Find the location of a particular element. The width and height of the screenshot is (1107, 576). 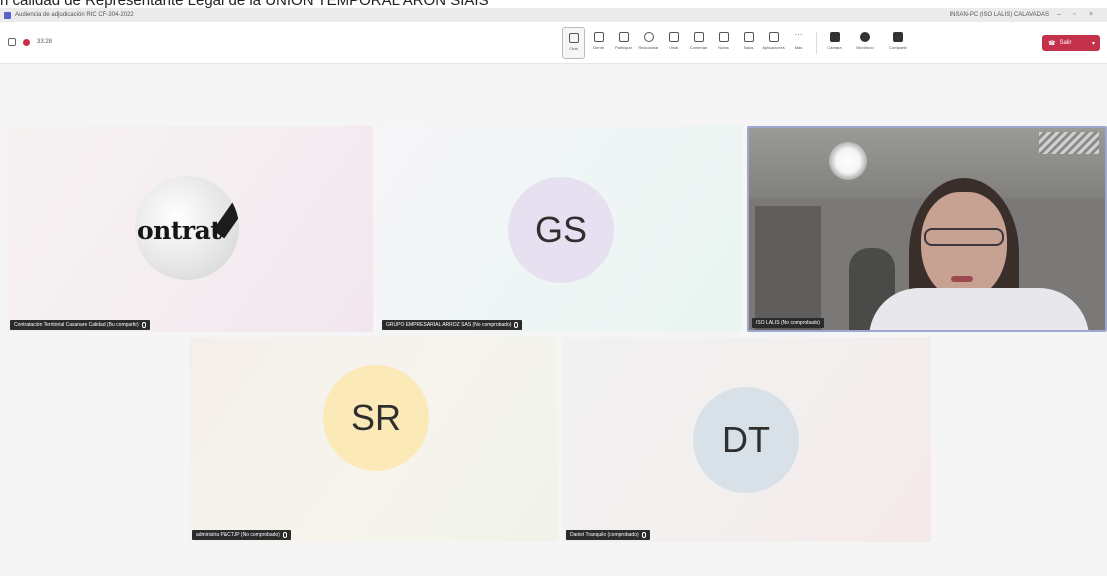

participant-avatar: SR is located at coordinates (376, 418).